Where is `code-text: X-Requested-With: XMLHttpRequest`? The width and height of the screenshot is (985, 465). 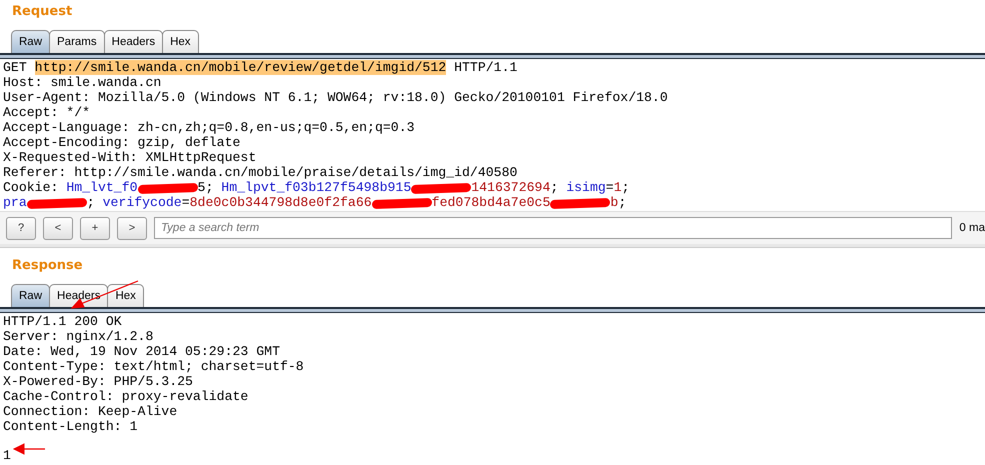
code-text: X-Requested-With: XMLHttpRequest is located at coordinates (129, 157).